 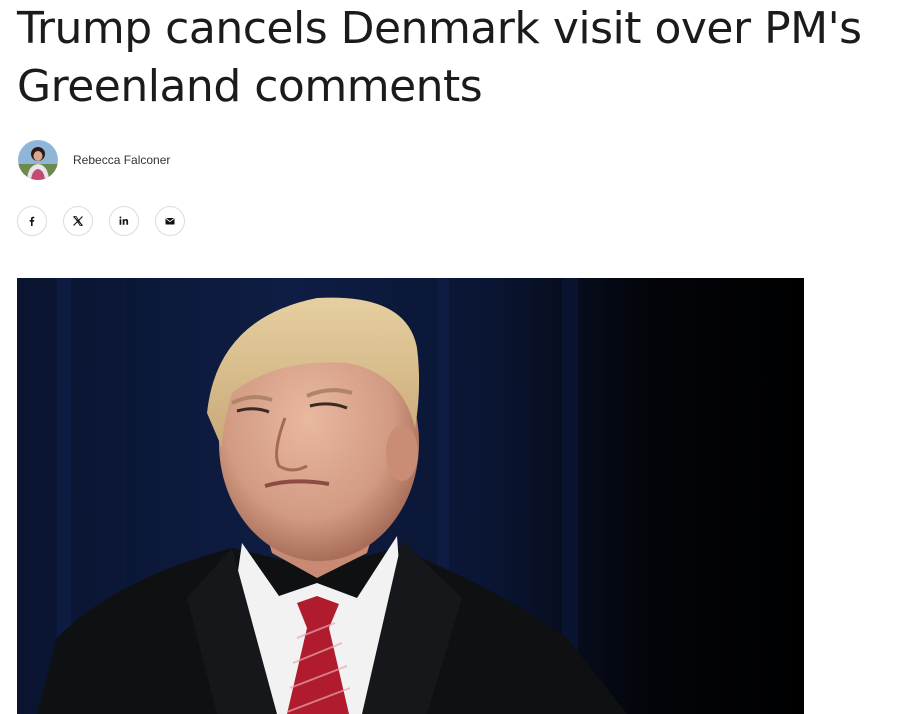 I want to click on x-icon, so click(x=78, y=221).